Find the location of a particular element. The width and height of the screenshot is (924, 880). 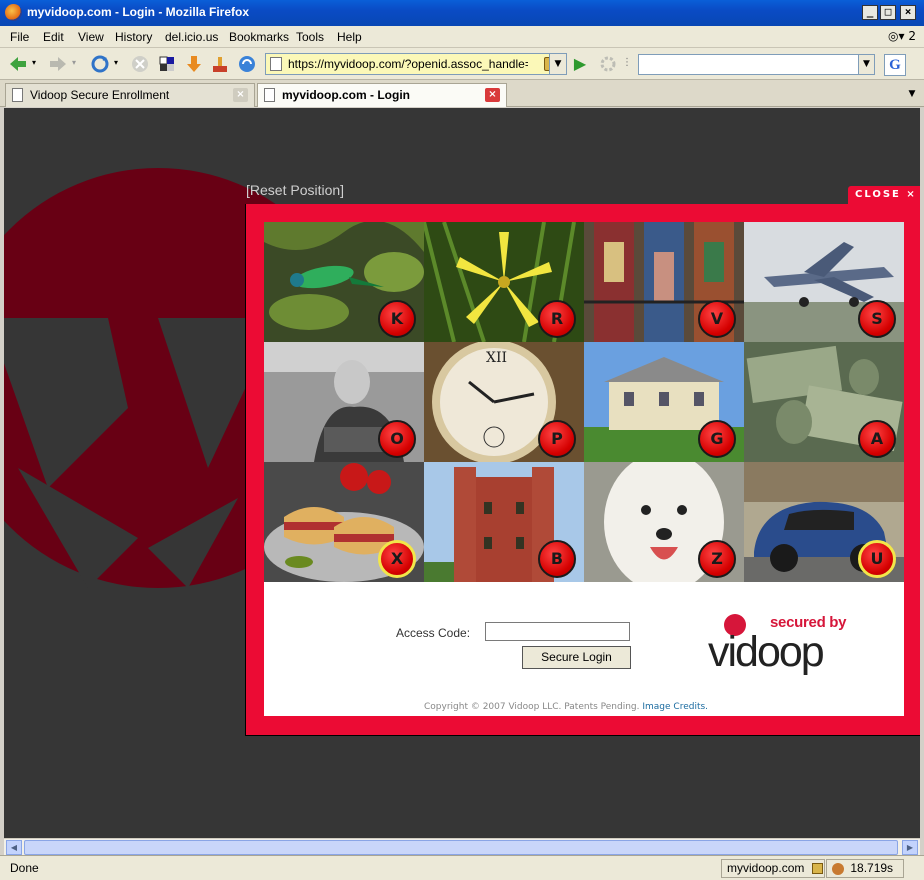

logo-wordmark: vidoop is located at coordinates (766, 652).